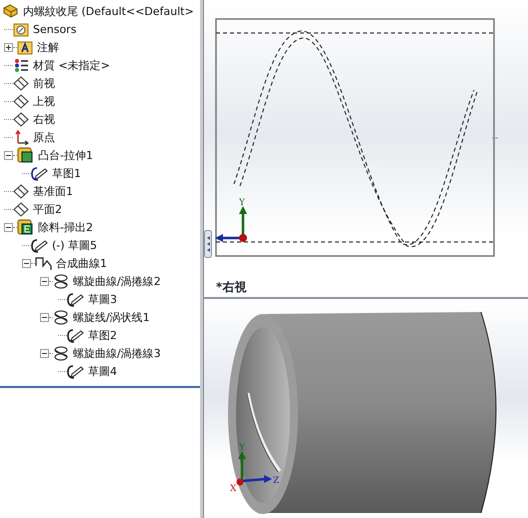 The width and height of the screenshot is (528, 518). What do you see at coordinates (81, 263) in the screenshot?
I see `tree-item-label: 合成曲線1` at bounding box center [81, 263].